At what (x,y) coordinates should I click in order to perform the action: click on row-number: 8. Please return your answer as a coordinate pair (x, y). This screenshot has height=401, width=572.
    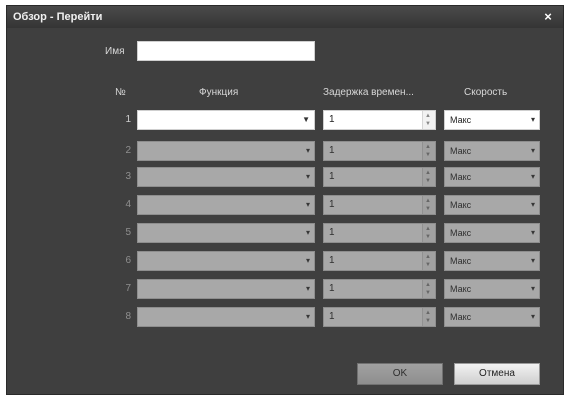
    Looking at the image, I should click on (128, 316).